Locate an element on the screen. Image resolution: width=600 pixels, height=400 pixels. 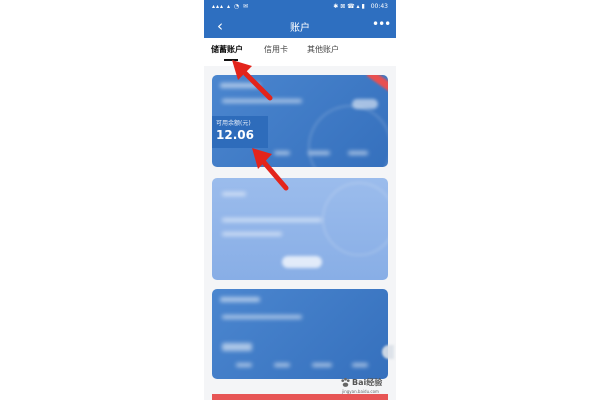
page-title: 账户 is located at coordinates (300, 28).